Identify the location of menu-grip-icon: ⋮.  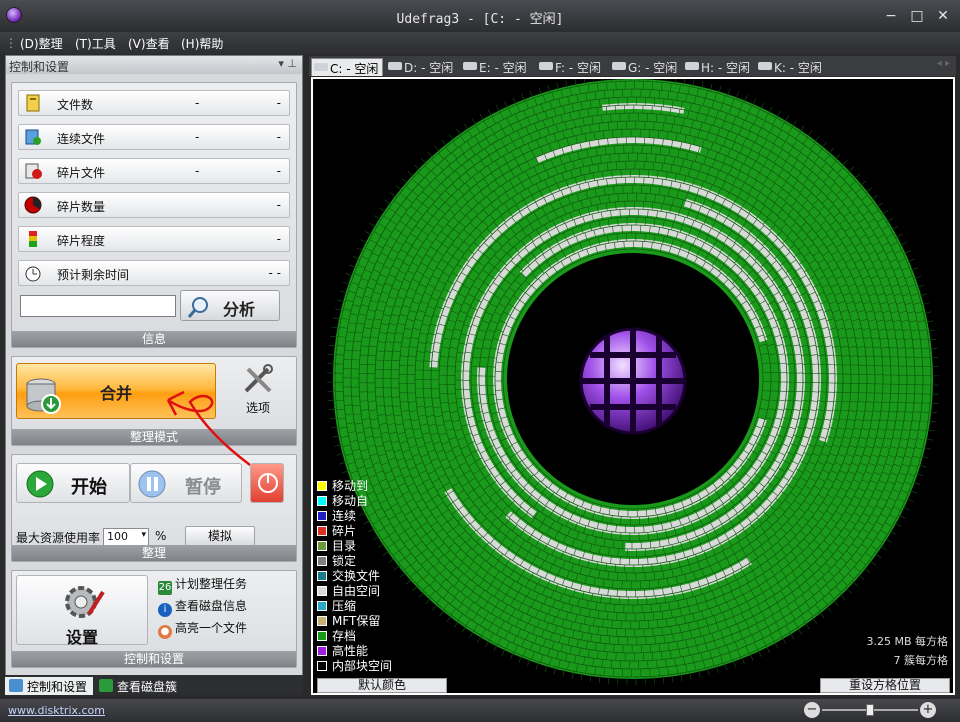
(11, 43).